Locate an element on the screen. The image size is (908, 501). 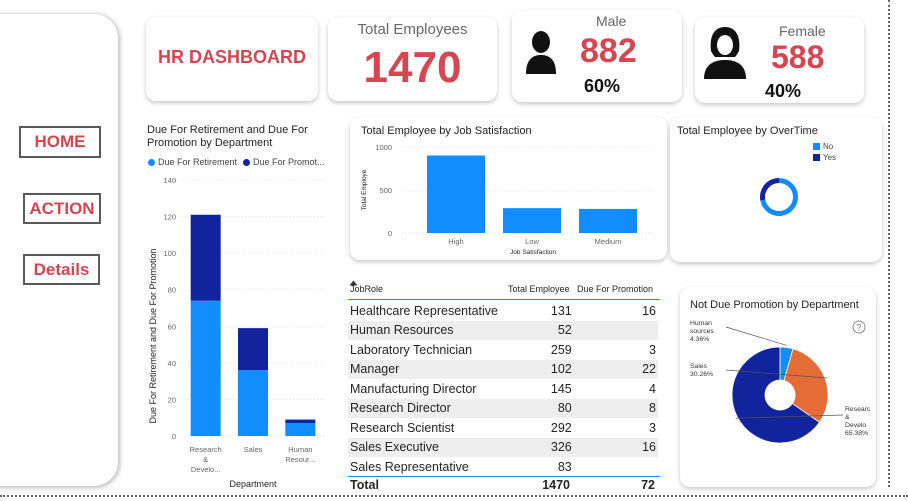
frame-divider-bottom is located at coordinates (454, 496).